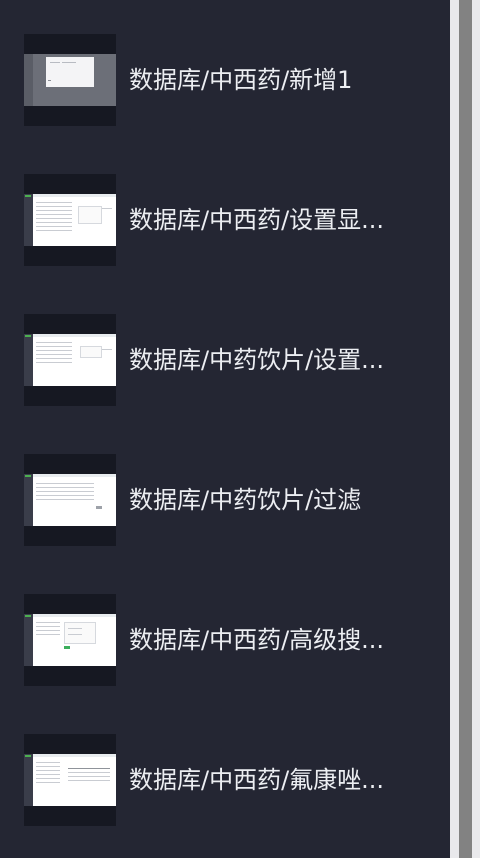  Describe the element at coordinates (241, 80) in the screenshot. I see `item-label: 数据库/中西药/新增1` at that location.